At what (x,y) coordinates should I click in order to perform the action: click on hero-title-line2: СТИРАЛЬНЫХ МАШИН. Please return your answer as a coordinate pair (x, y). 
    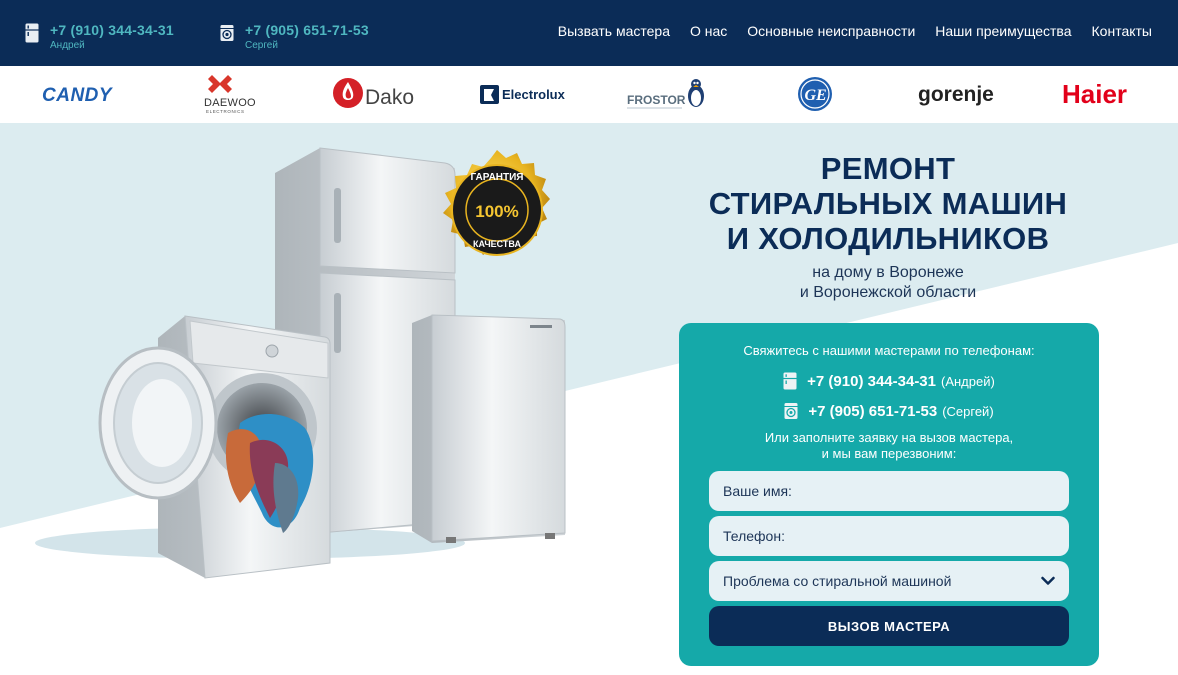
    Looking at the image, I should click on (888, 203).